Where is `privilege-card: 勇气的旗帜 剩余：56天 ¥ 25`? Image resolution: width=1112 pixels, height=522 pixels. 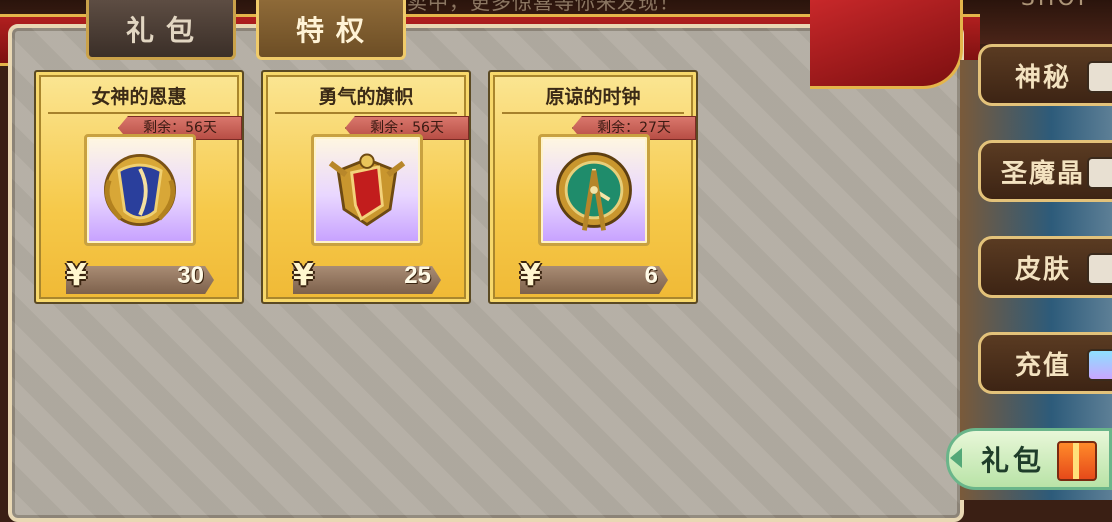 privilege-card: 勇气的旗帜 剩余：56天 ¥ 25 is located at coordinates (366, 187).